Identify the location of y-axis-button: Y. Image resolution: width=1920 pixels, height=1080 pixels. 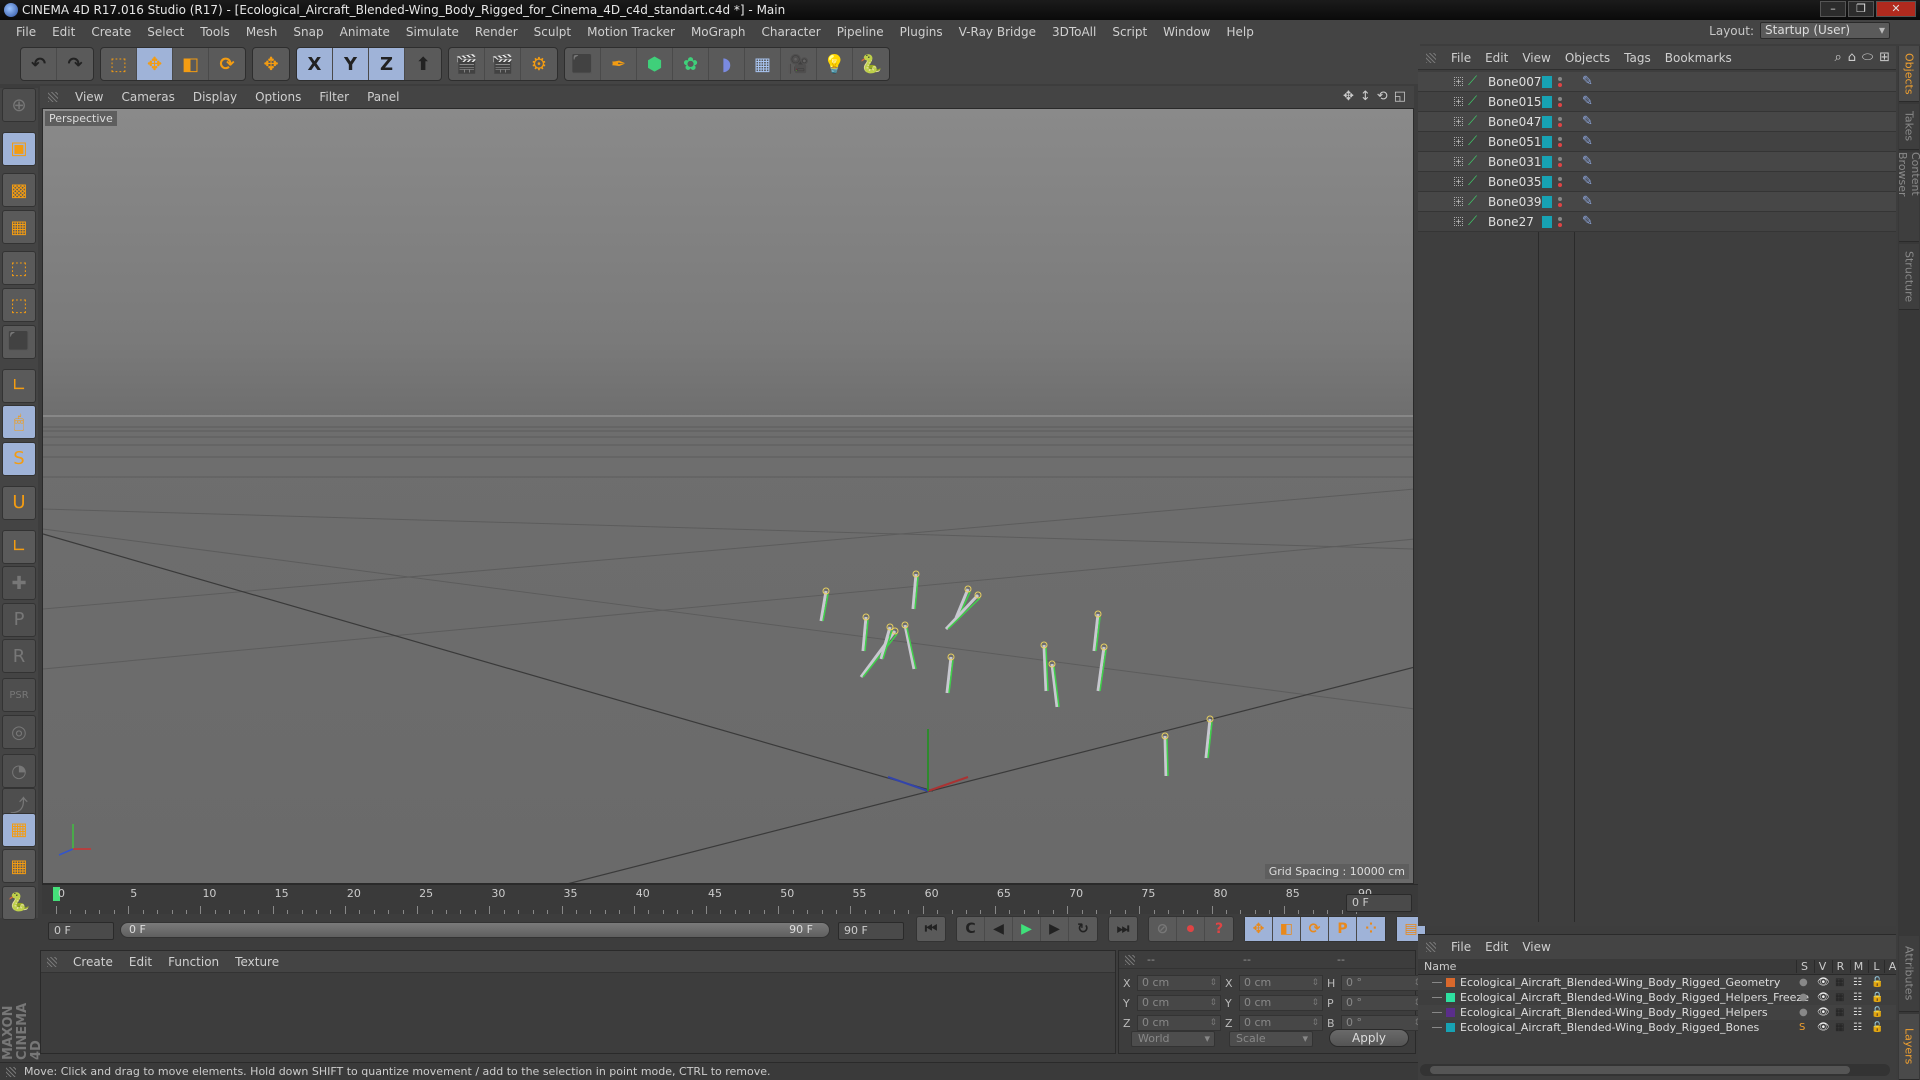
(351, 64).